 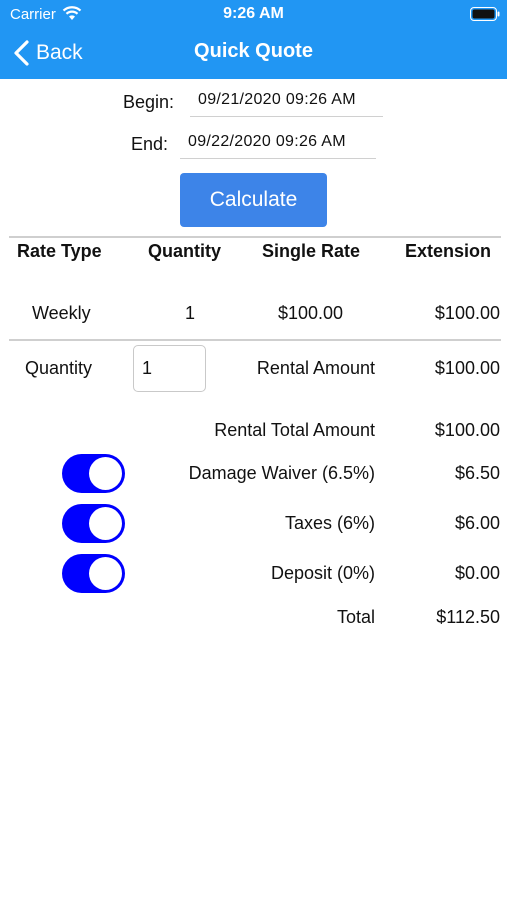 I want to click on damage-waiver-label: Damage Waiver (6.5%), so click(x=281, y=473).